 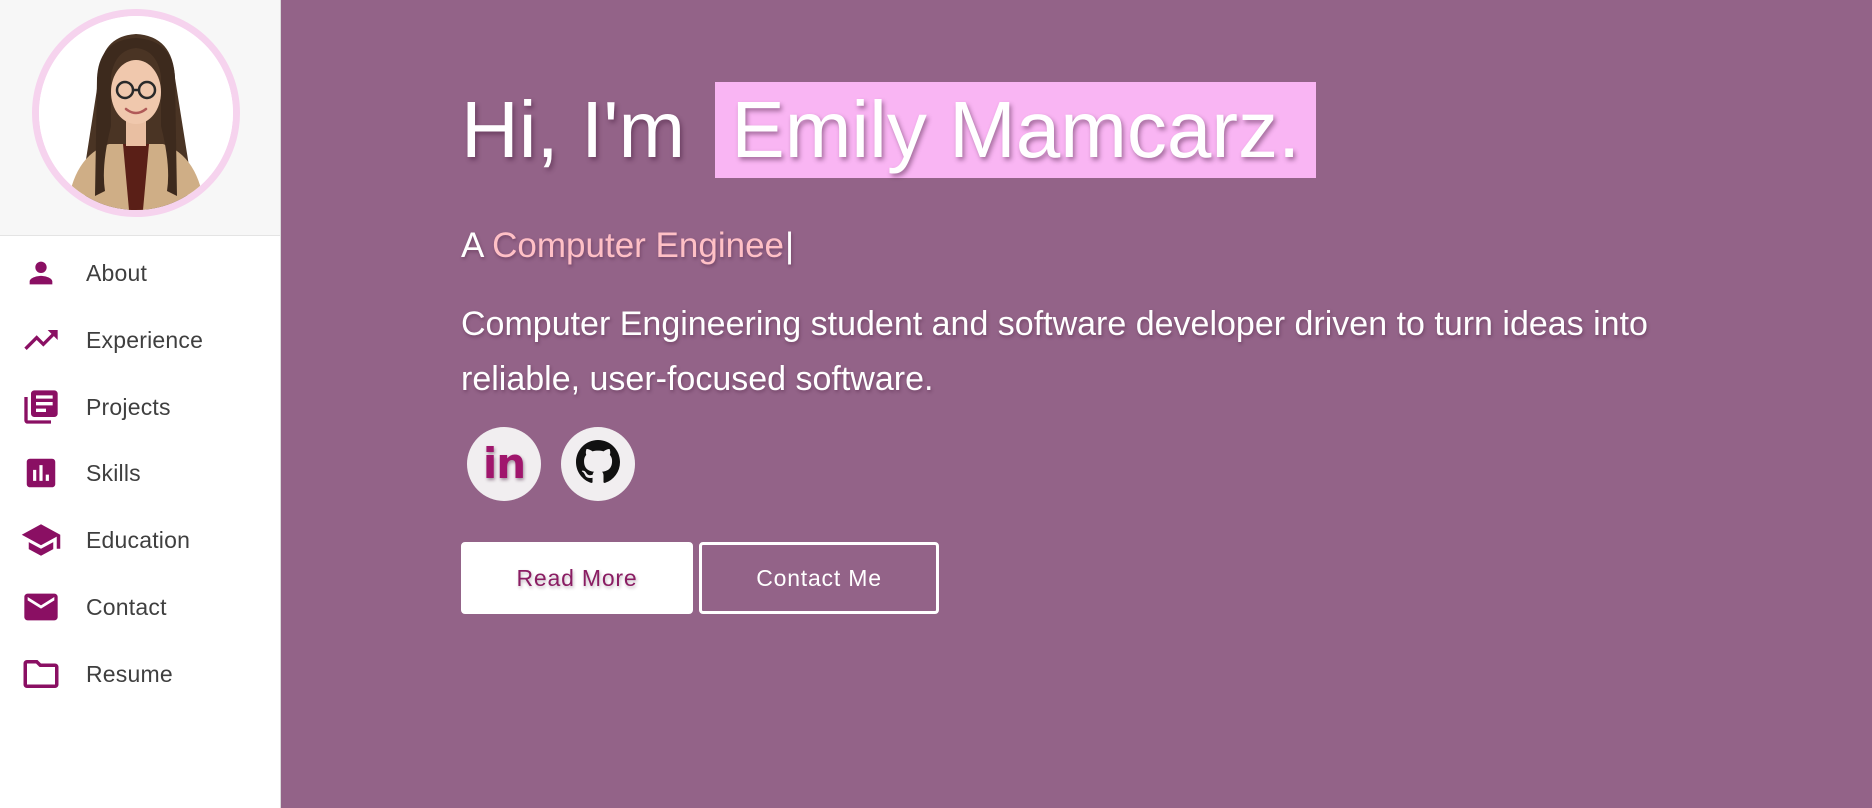 I want to click on library-books-icon, so click(x=41, y=407).